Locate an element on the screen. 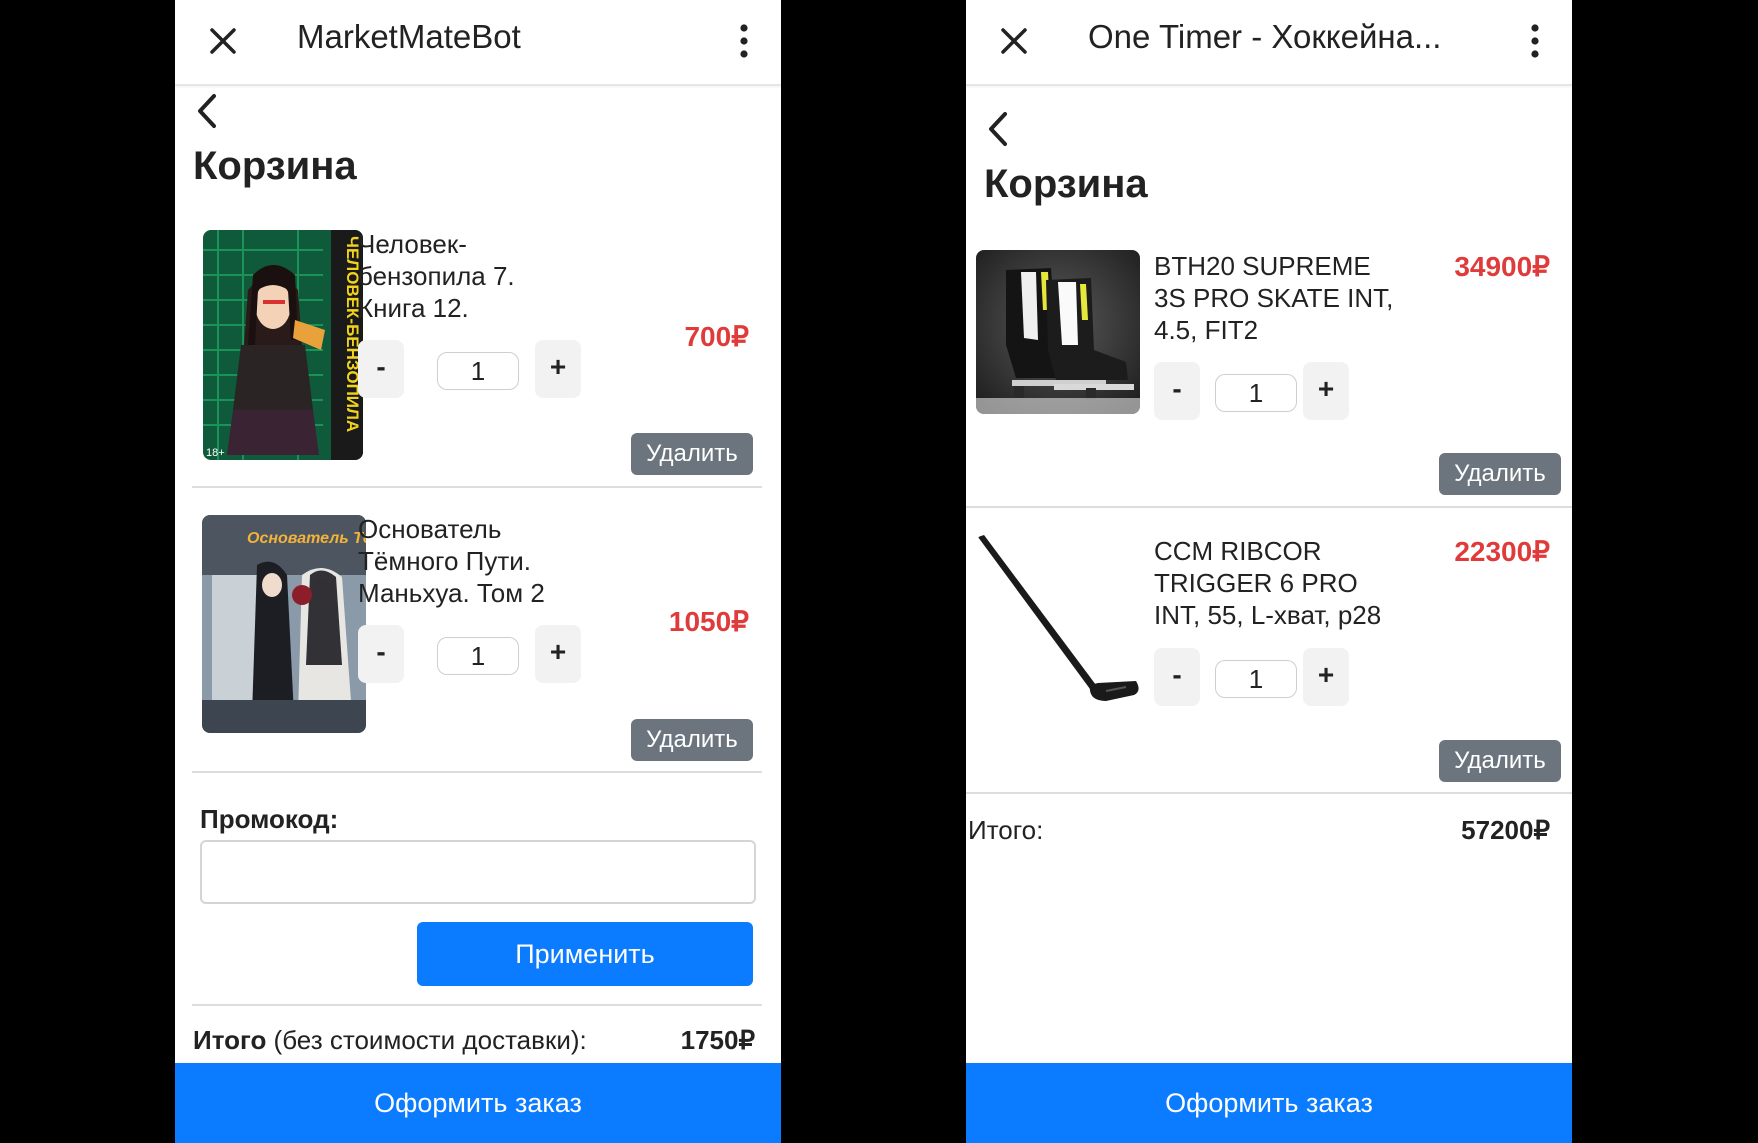 Image resolution: width=1758 pixels, height=1143 pixels. item-price: 22300₽ is located at coordinates (1502, 551).